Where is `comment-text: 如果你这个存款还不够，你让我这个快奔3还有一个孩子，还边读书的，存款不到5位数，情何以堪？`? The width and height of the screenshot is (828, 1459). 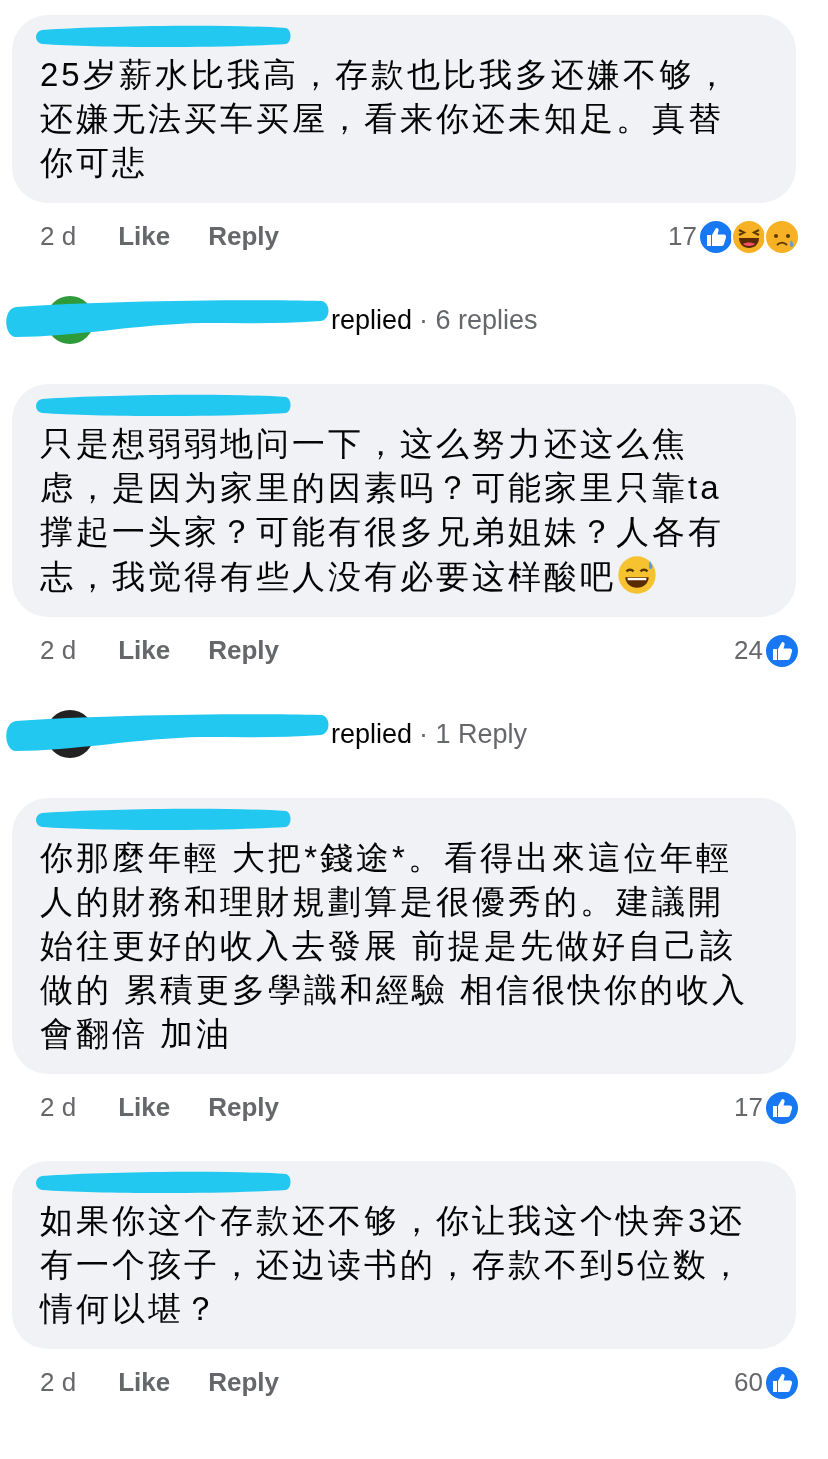
comment-text: 如果你这个存款还不够，你让我这个快奔3还有一个孩子，还边读书的，存款不到5位数，情何以堪？ is located at coordinates (393, 1265).